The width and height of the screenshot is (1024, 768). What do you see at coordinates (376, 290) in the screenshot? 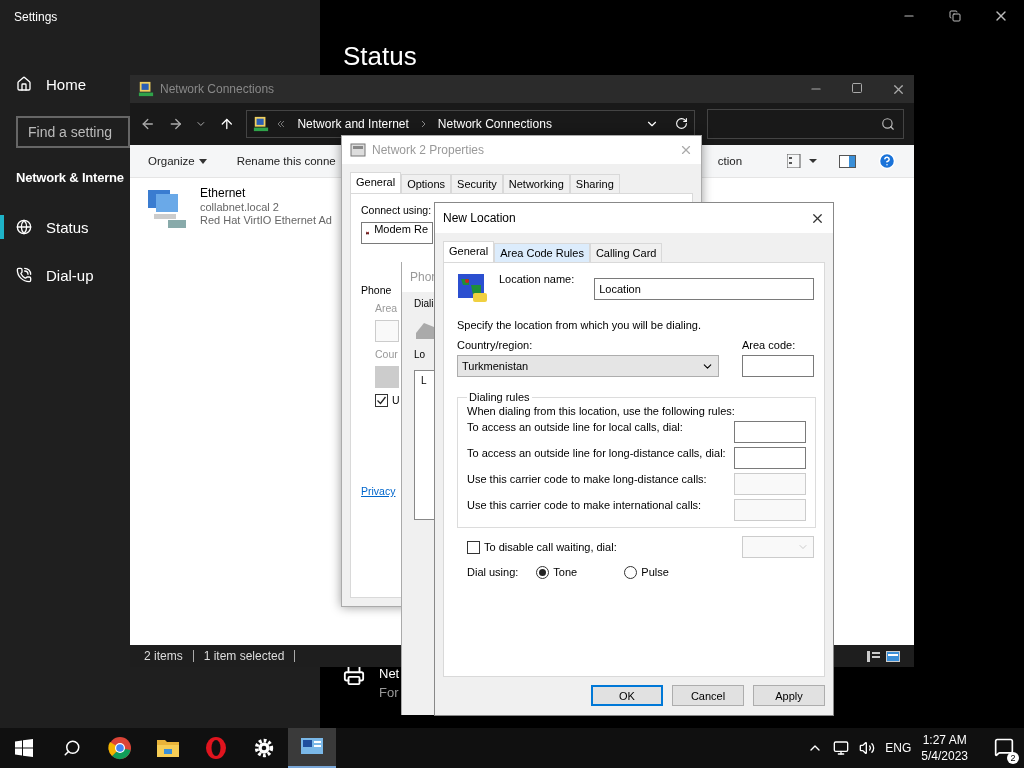
I see `group-label: Phone` at bounding box center [376, 290].